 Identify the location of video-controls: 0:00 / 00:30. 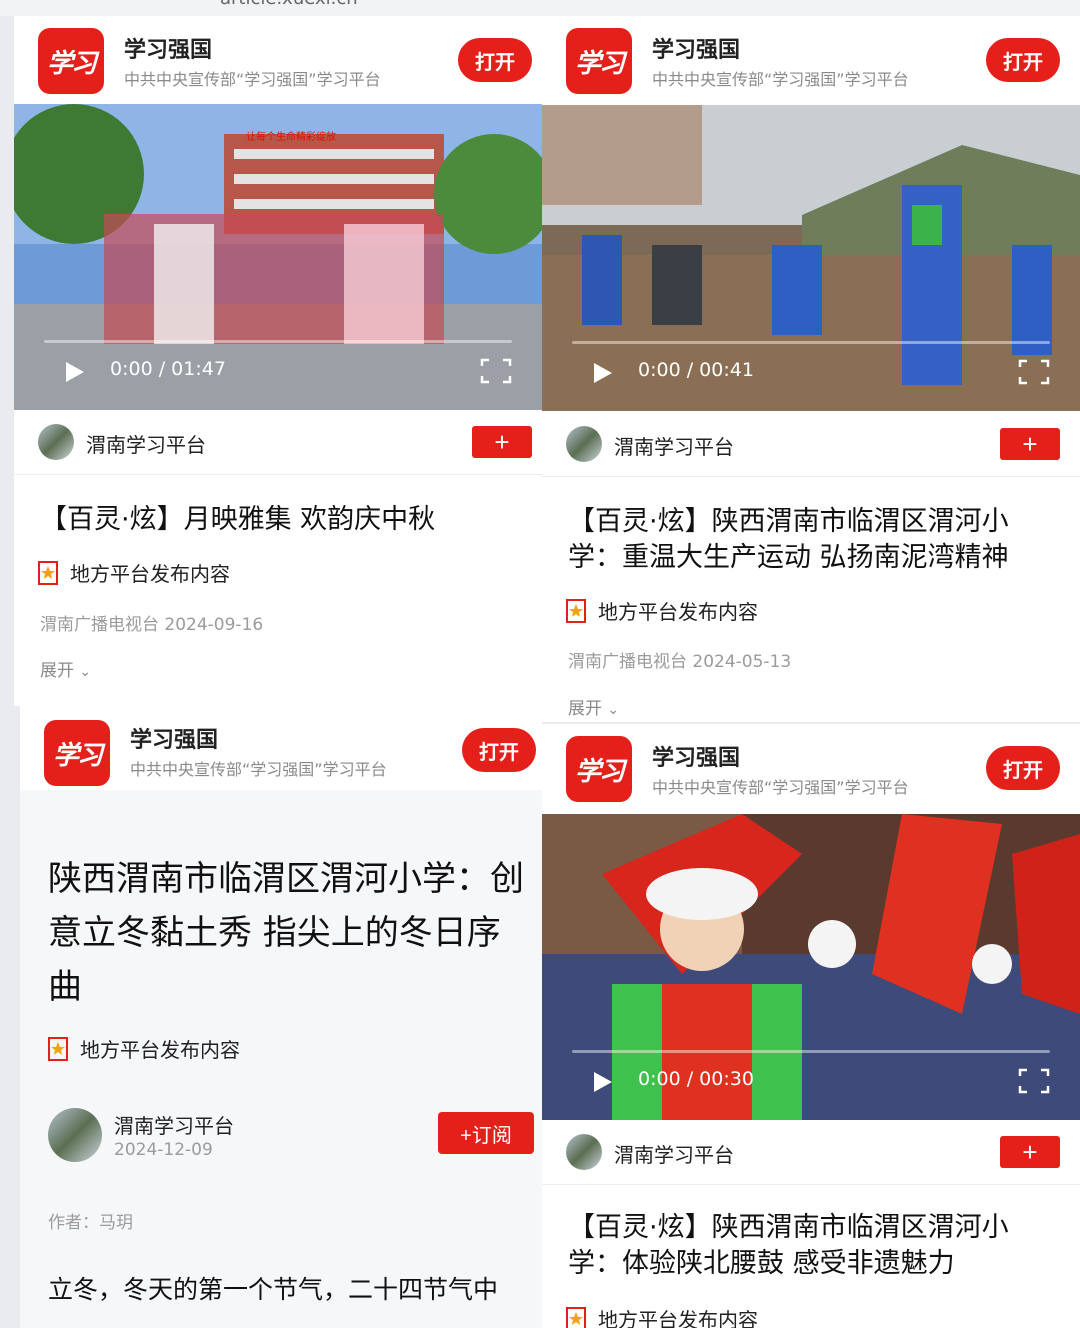
(811, 1085).